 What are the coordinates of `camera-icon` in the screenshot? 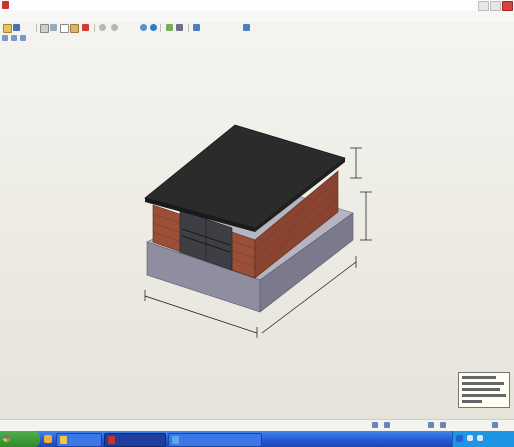 It's located at (179, 27).